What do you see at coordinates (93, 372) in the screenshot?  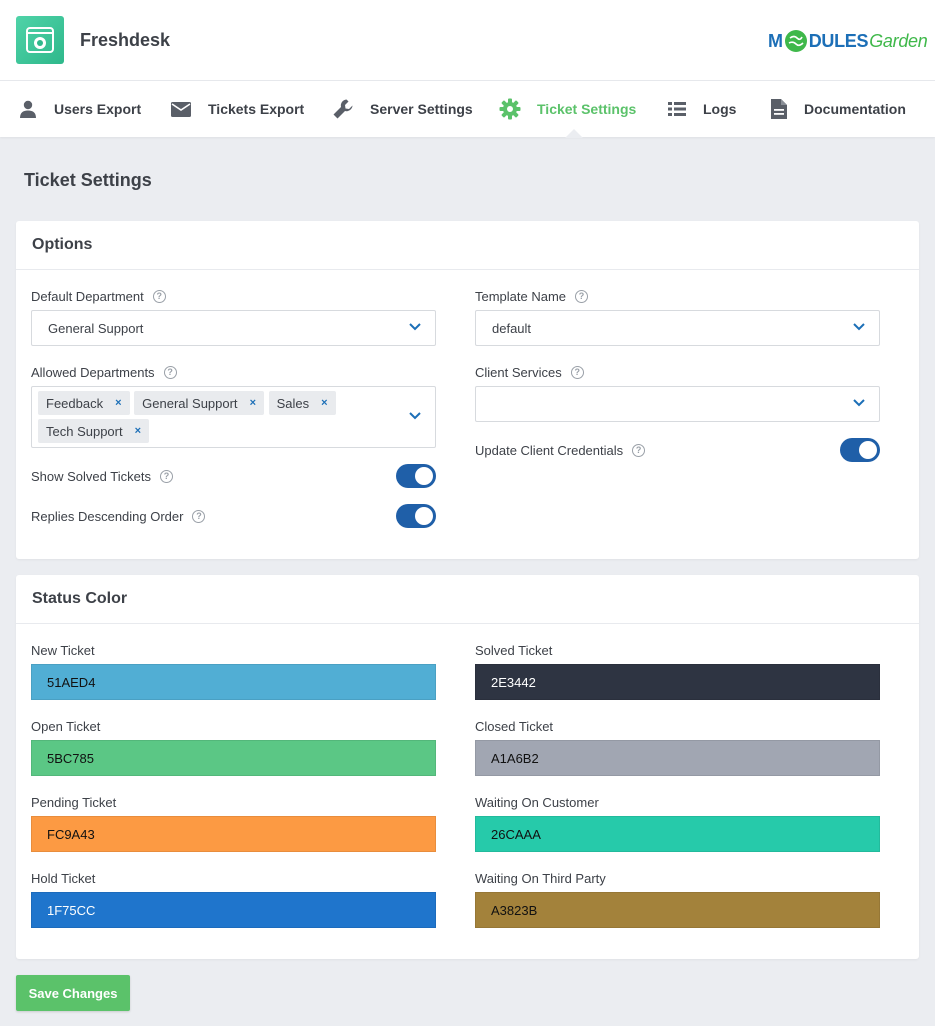 I see `allowed-departments-label-text: Allowed Departments` at bounding box center [93, 372].